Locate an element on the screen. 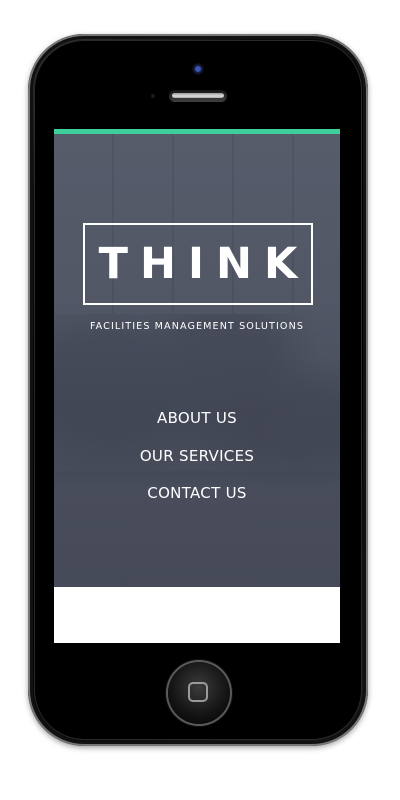 The image size is (400, 800). home-button is located at coordinates (199, 693).